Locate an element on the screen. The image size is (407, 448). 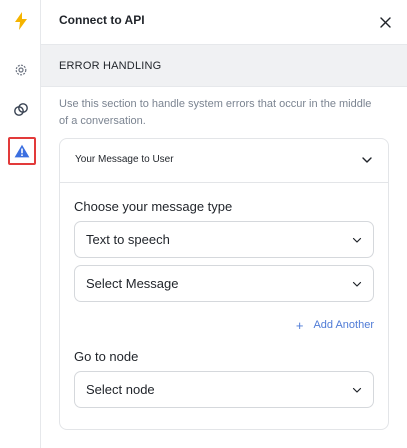
settings-nav-button is located at coordinates (20, 70).